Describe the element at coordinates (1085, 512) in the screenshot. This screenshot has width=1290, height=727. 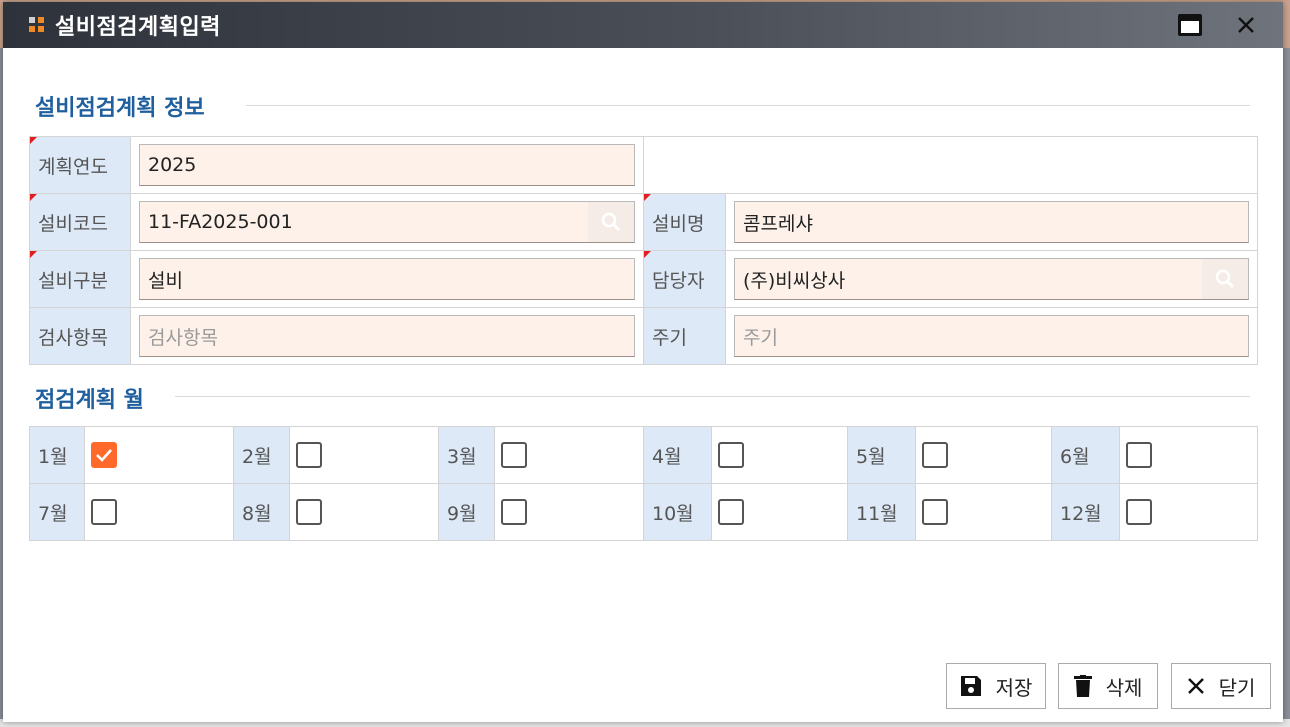
I see `month-label: 12월` at that location.